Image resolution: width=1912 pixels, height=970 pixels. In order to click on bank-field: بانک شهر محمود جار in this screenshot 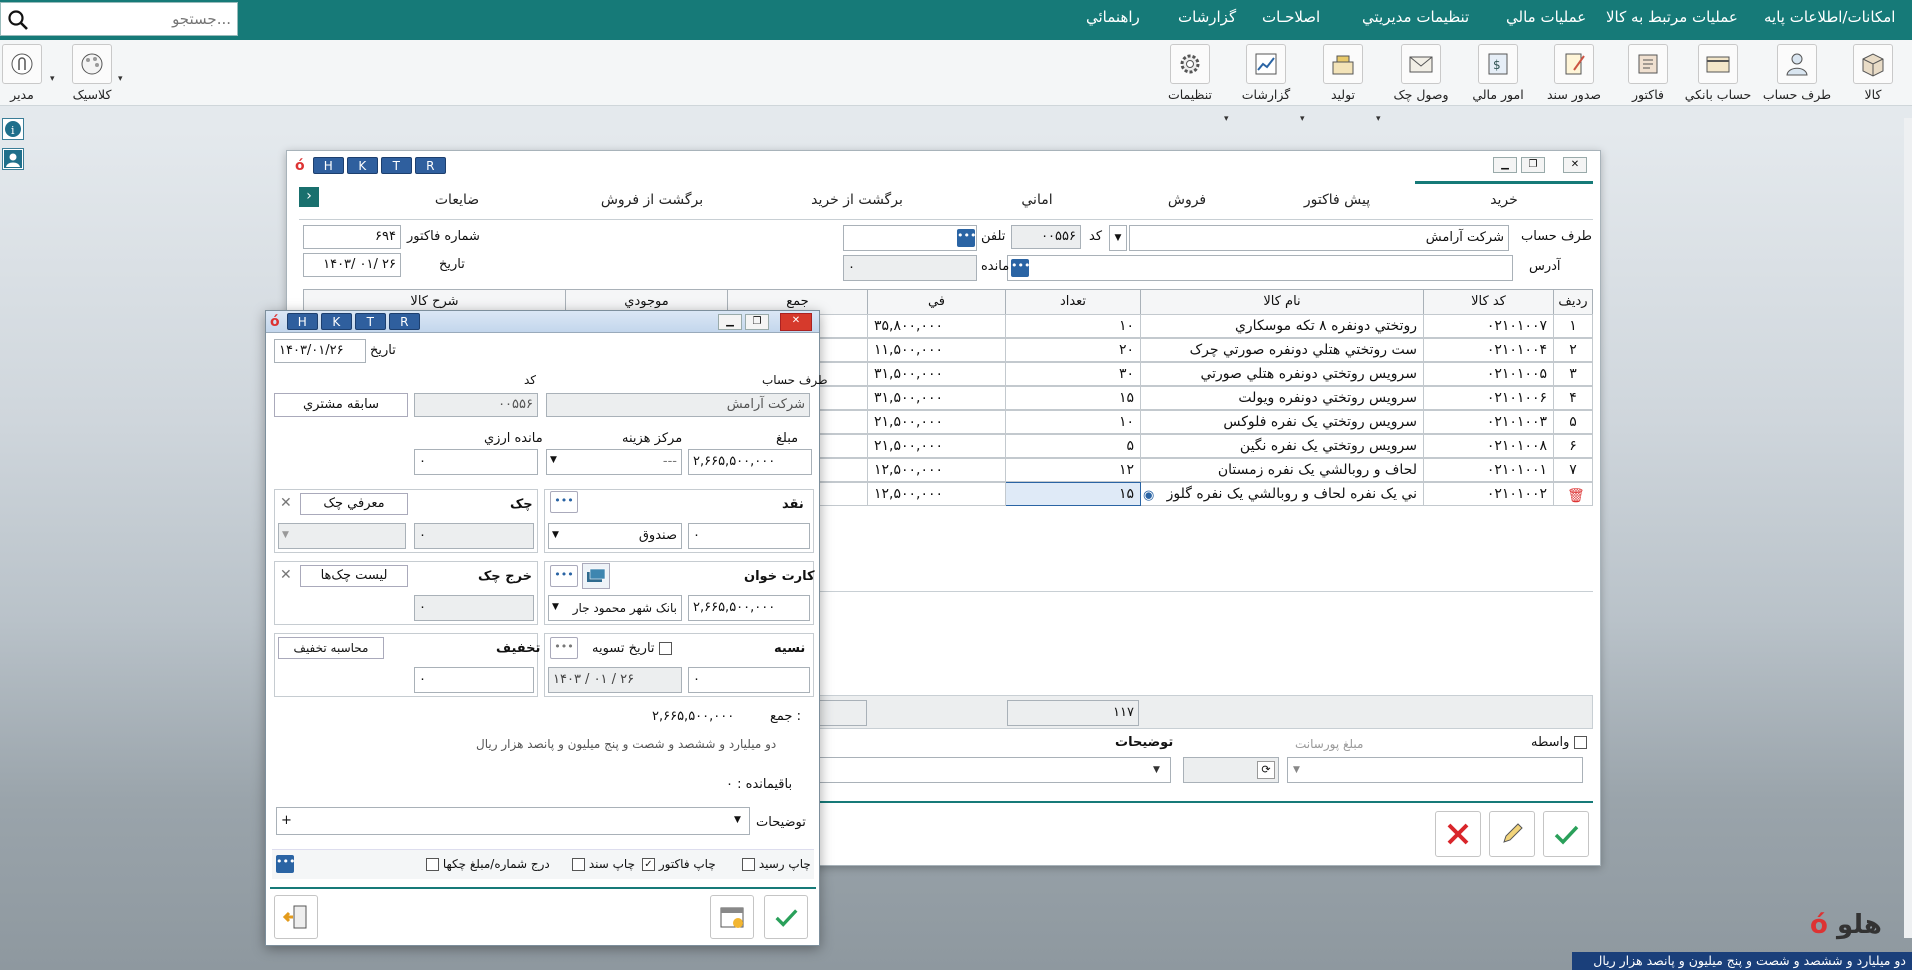, I will do `click(615, 608)`.